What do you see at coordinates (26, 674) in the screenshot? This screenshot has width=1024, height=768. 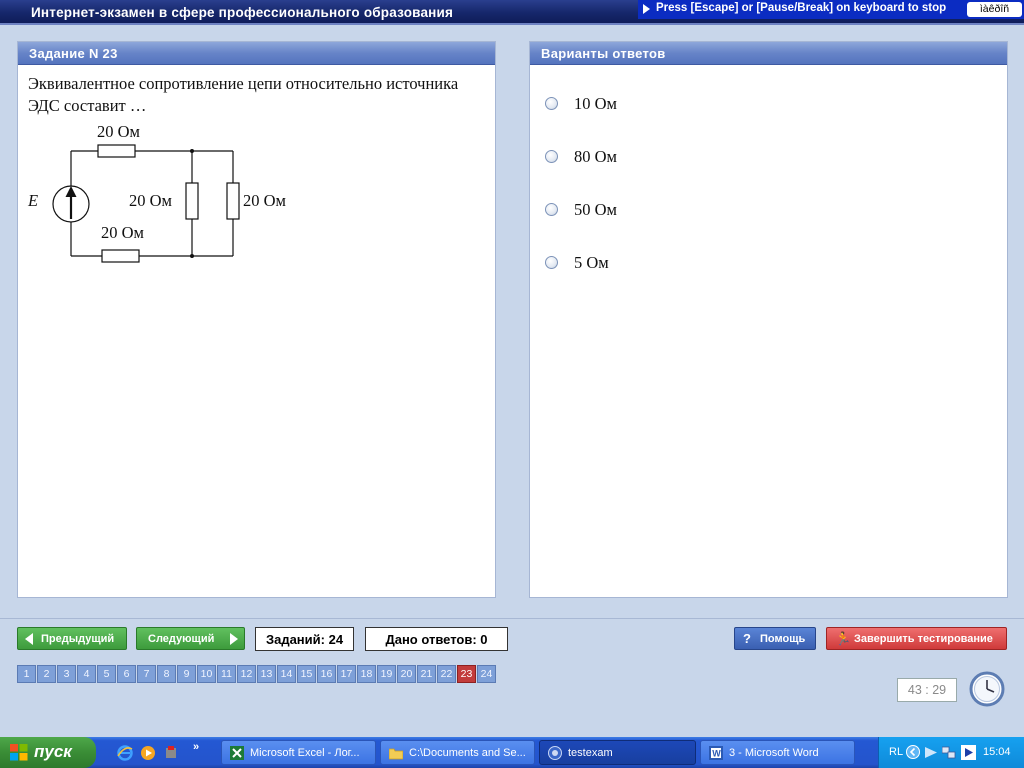 I see `page-button-1: 1` at bounding box center [26, 674].